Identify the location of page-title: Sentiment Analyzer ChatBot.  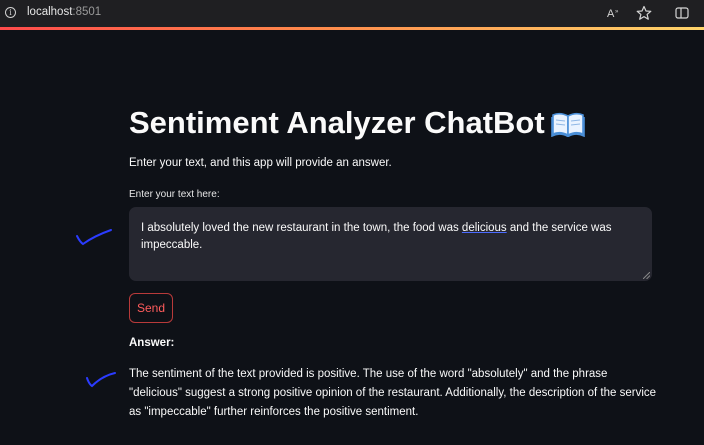
(357, 125).